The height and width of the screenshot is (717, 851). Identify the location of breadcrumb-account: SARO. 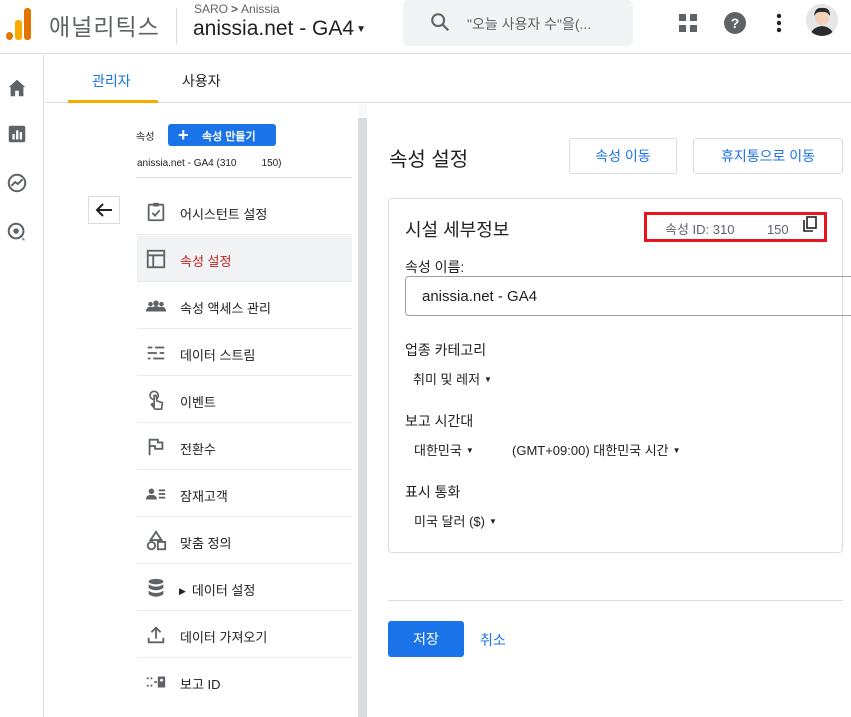
(211, 9).